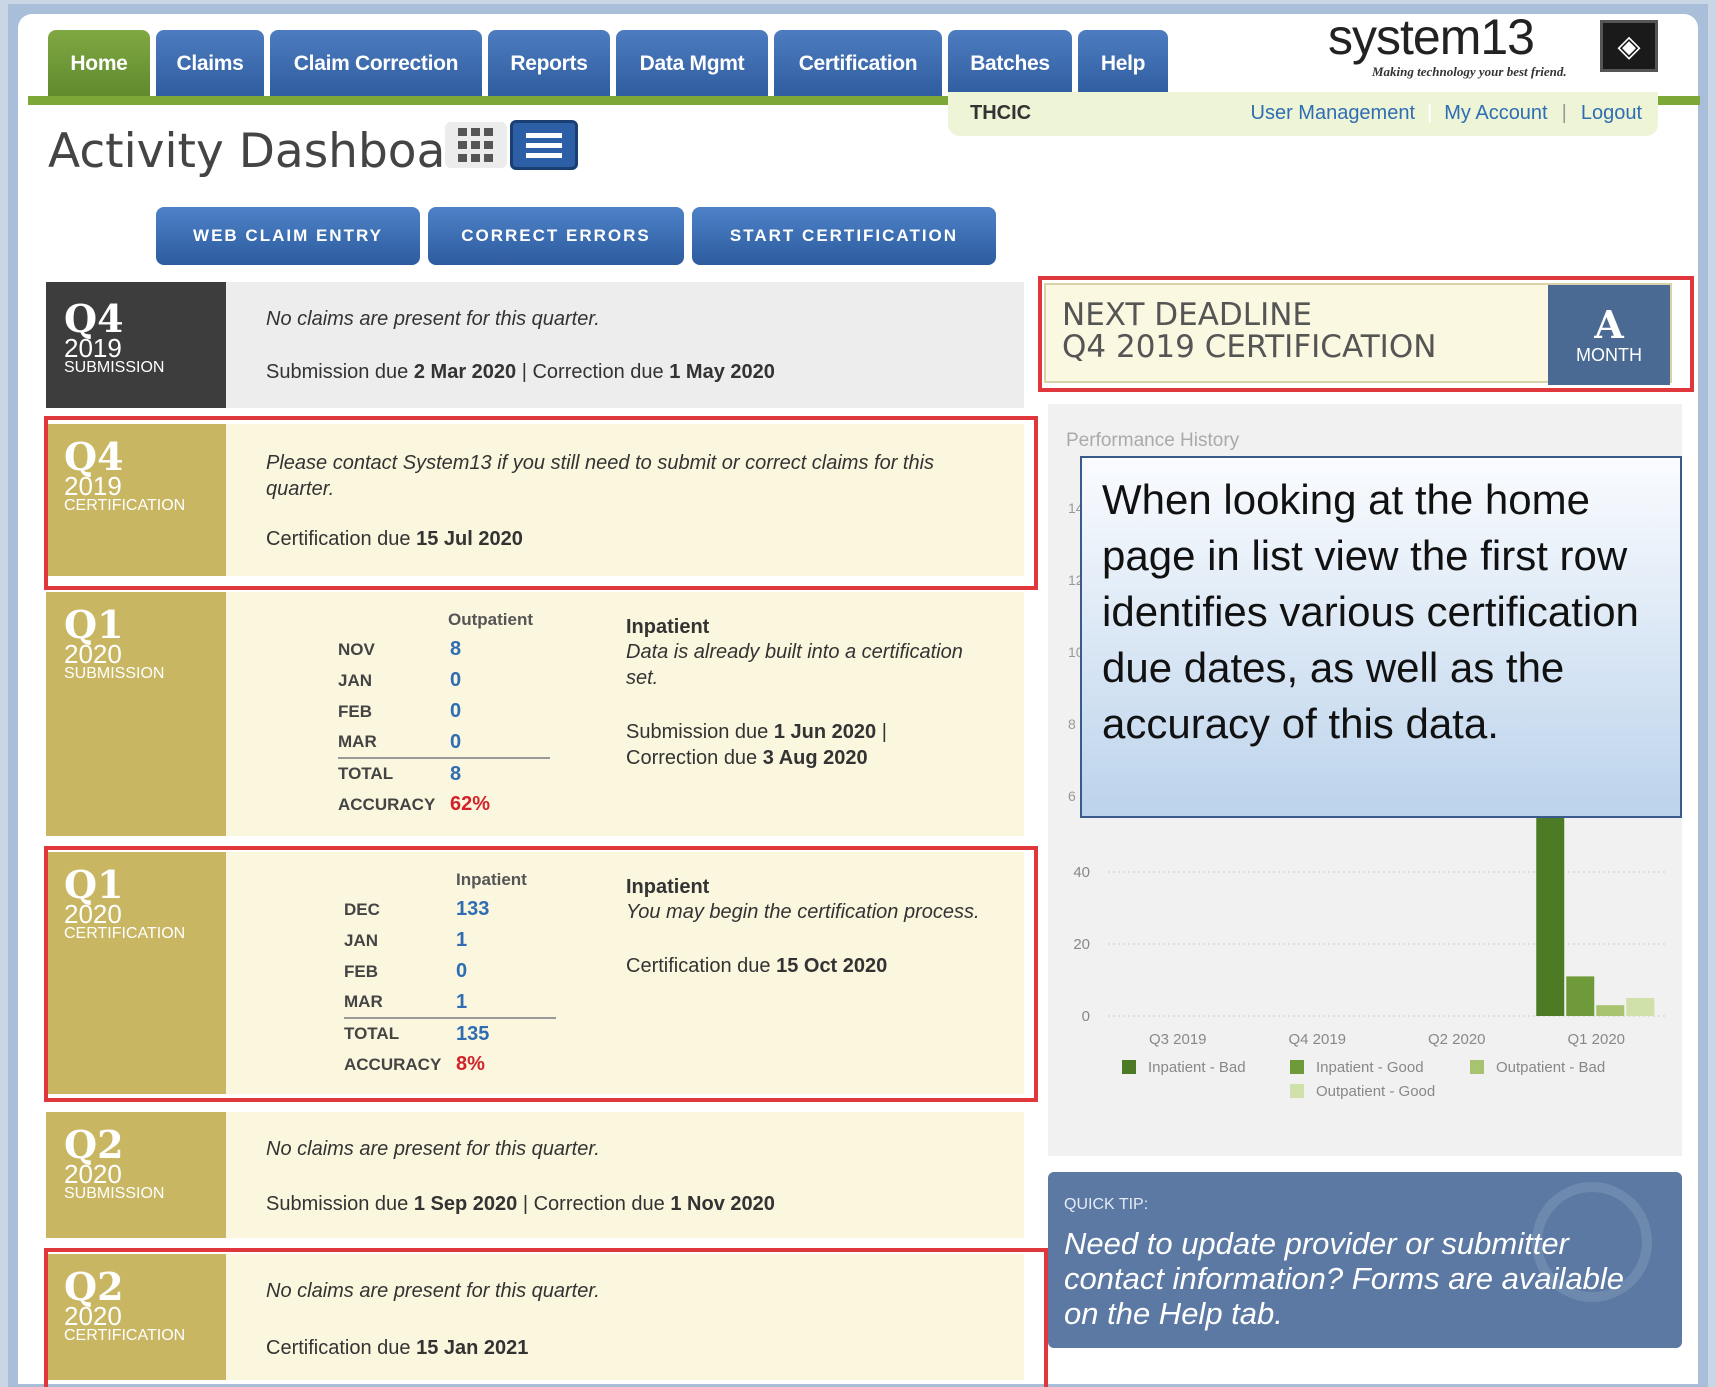 The width and height of the screenshot is (1716, 1387). What do you see at coordinates (722, 1204) in the screenshot?
I see `correction-due-date: 1 Nov 2020` at bounding box center [722, 1204].